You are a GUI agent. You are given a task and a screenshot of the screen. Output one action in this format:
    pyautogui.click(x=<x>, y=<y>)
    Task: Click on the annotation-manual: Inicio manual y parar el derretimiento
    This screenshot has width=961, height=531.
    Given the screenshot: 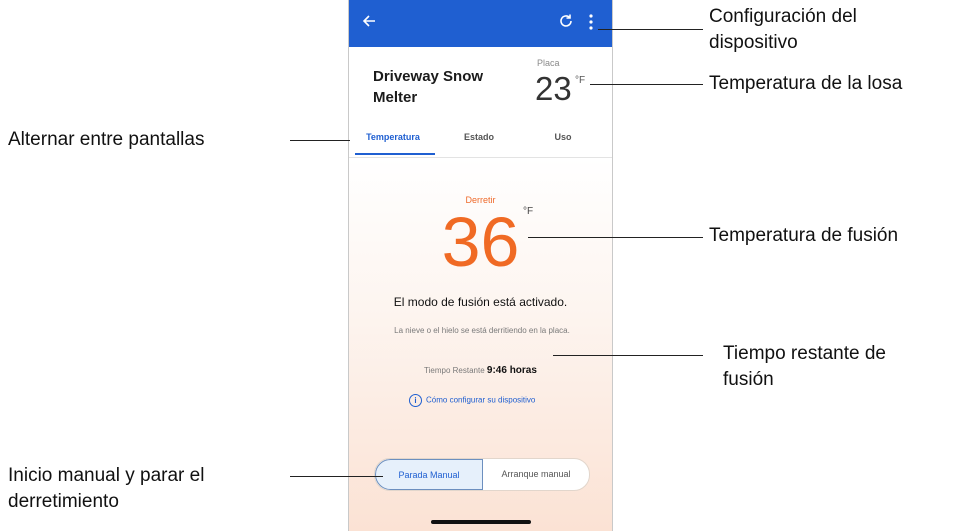 What is the action you would take?
    pyautogui.click(x=106, y=488)
    